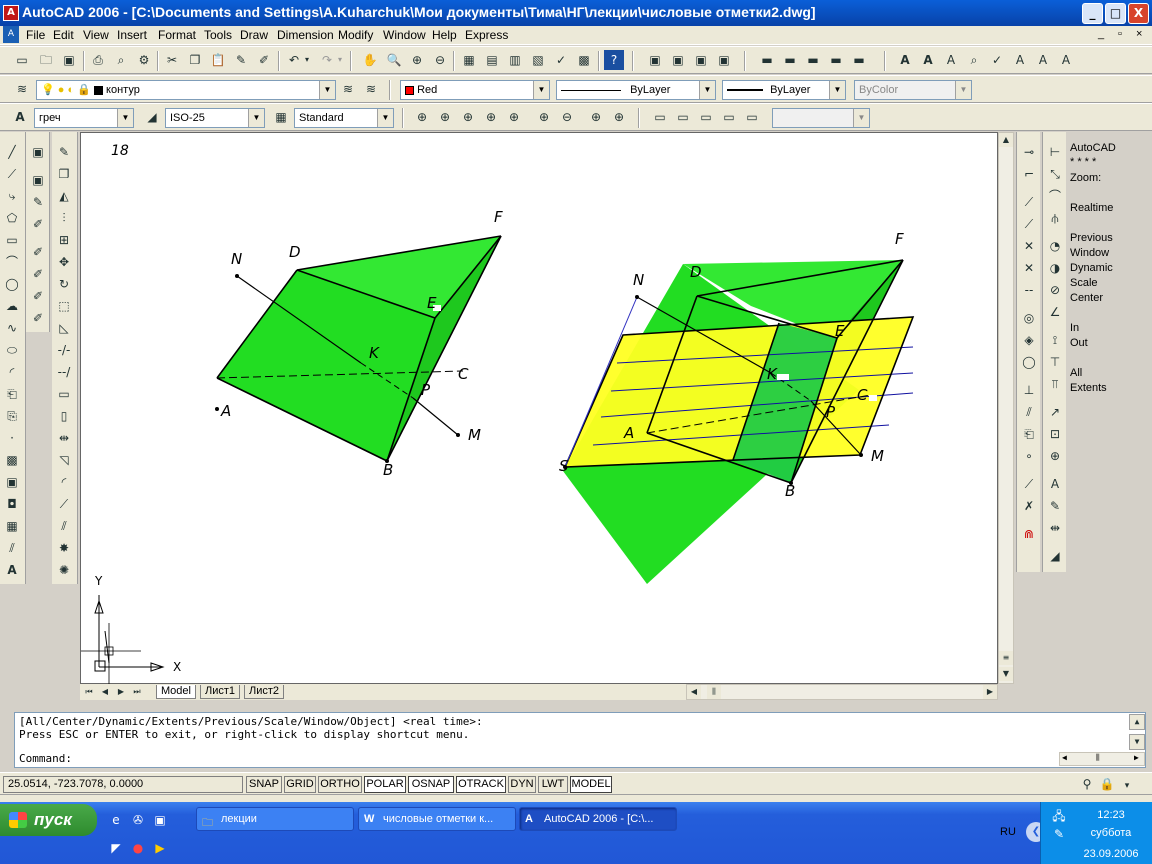 The height and width of the screenshot is (864, 1152). Describe the element at coordinates (1029, 390) in the screenshot. I see `snap-perpendicular-icon: ⊥` at that location.